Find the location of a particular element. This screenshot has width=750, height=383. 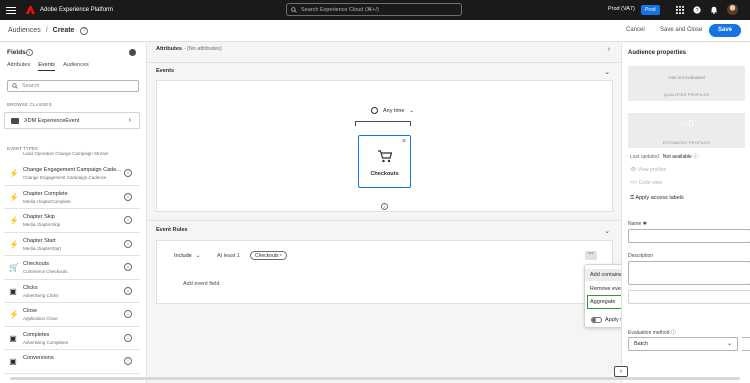

time-filter-label: Any time is located at coordinates (394, 110).